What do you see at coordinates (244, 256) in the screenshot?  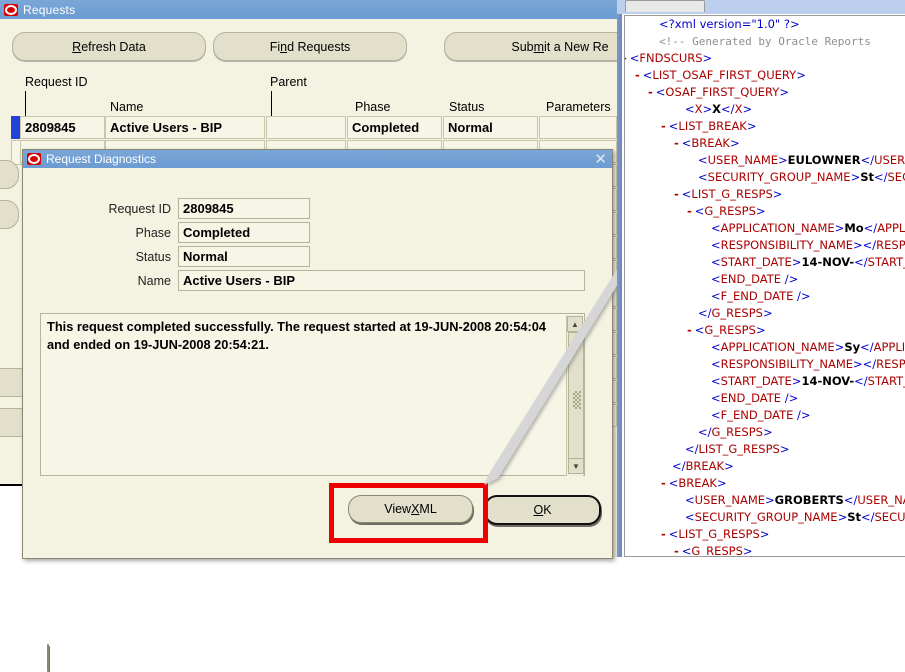 I see `status-field: Normal` at bounding box center [244, 256].